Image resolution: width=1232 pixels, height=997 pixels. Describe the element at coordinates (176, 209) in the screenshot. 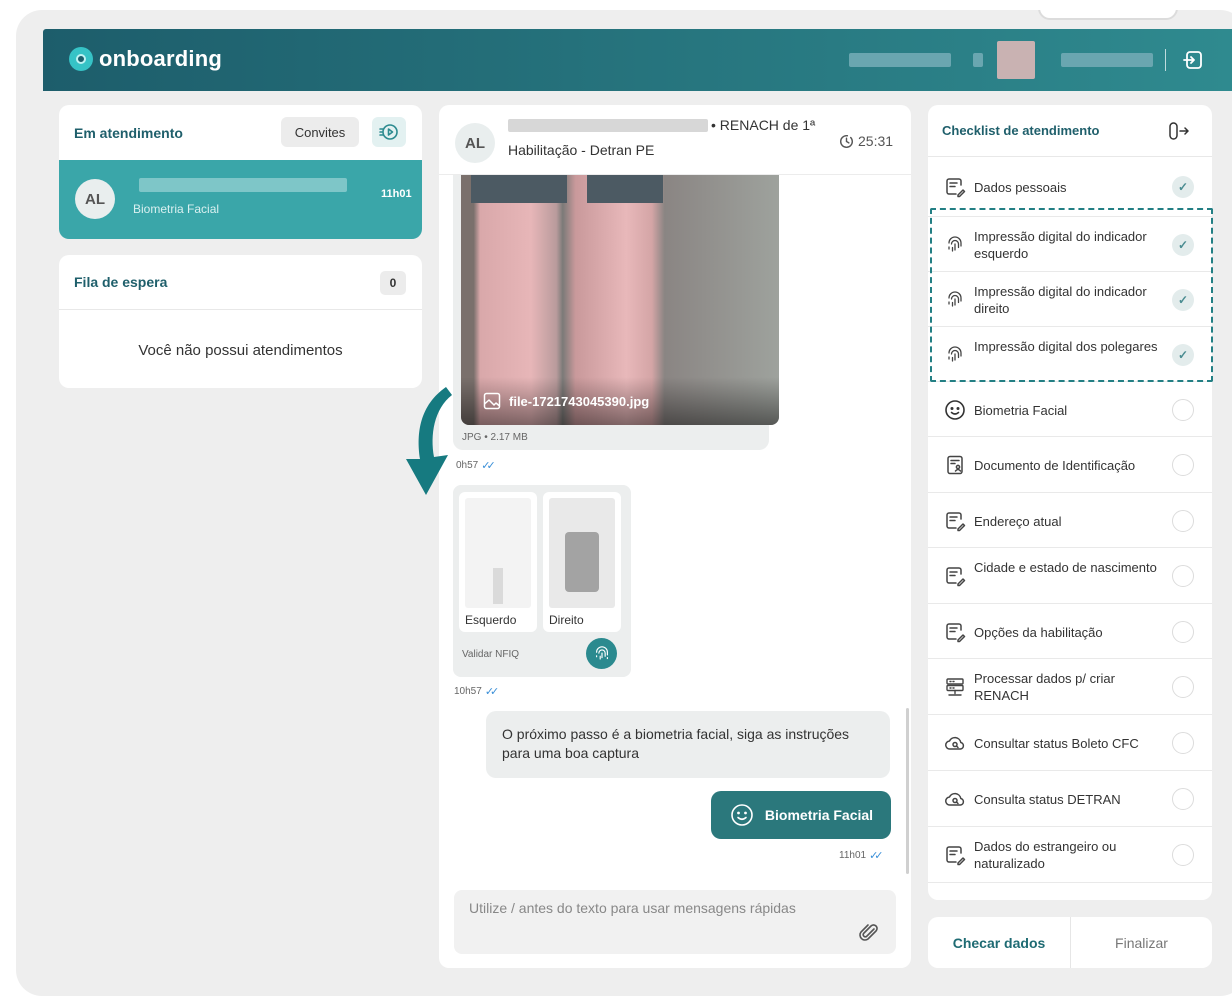

I see `conversation-subtitle: Biometria Facial` at that location.